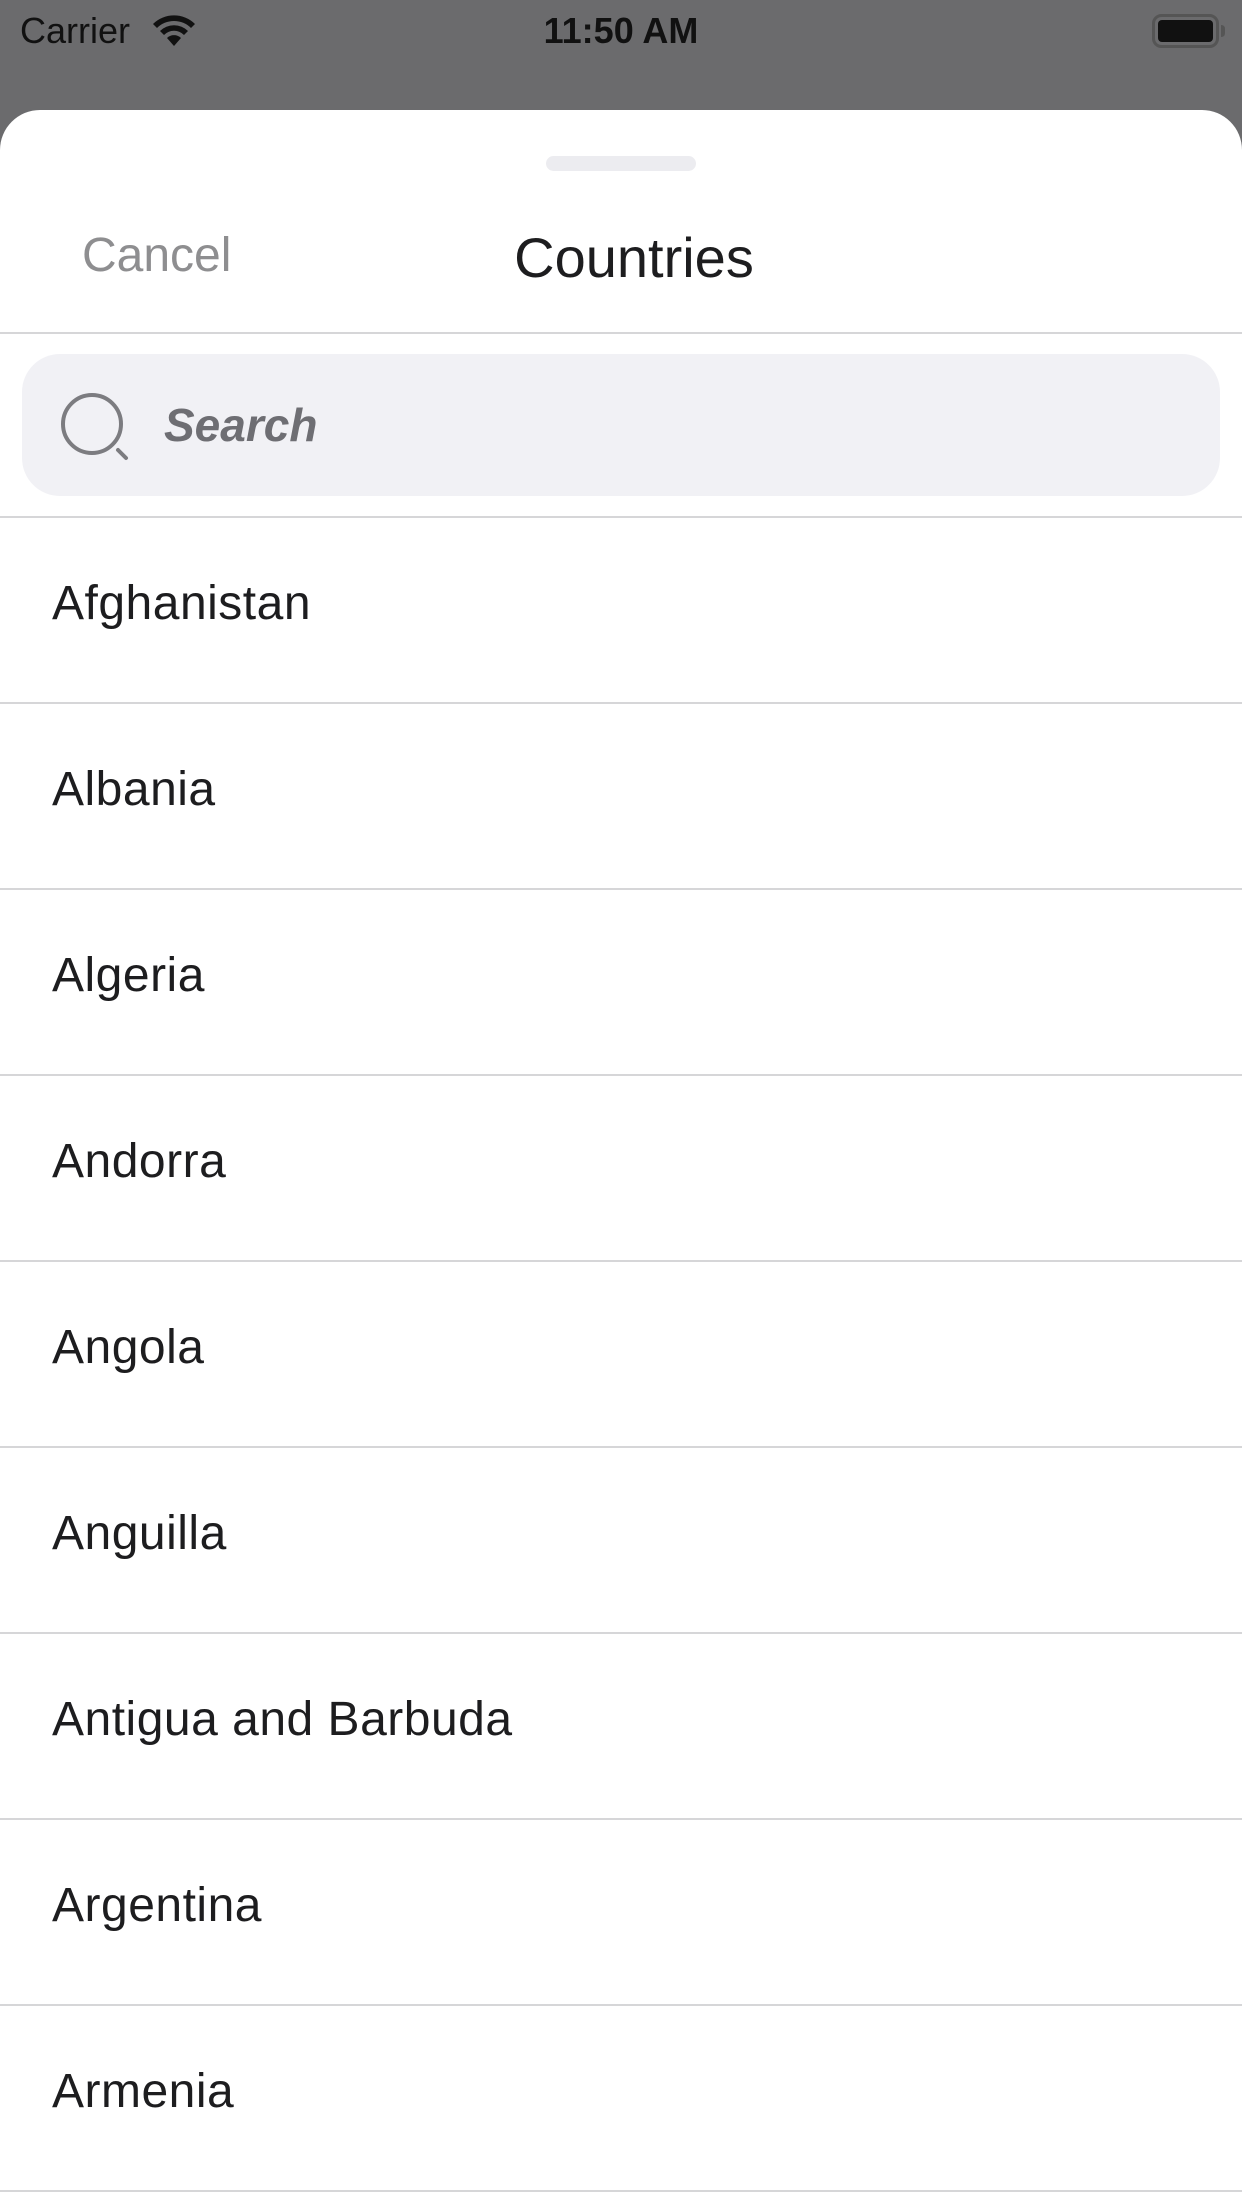  I want to click on battery-full-icon, so click(1189, 31).